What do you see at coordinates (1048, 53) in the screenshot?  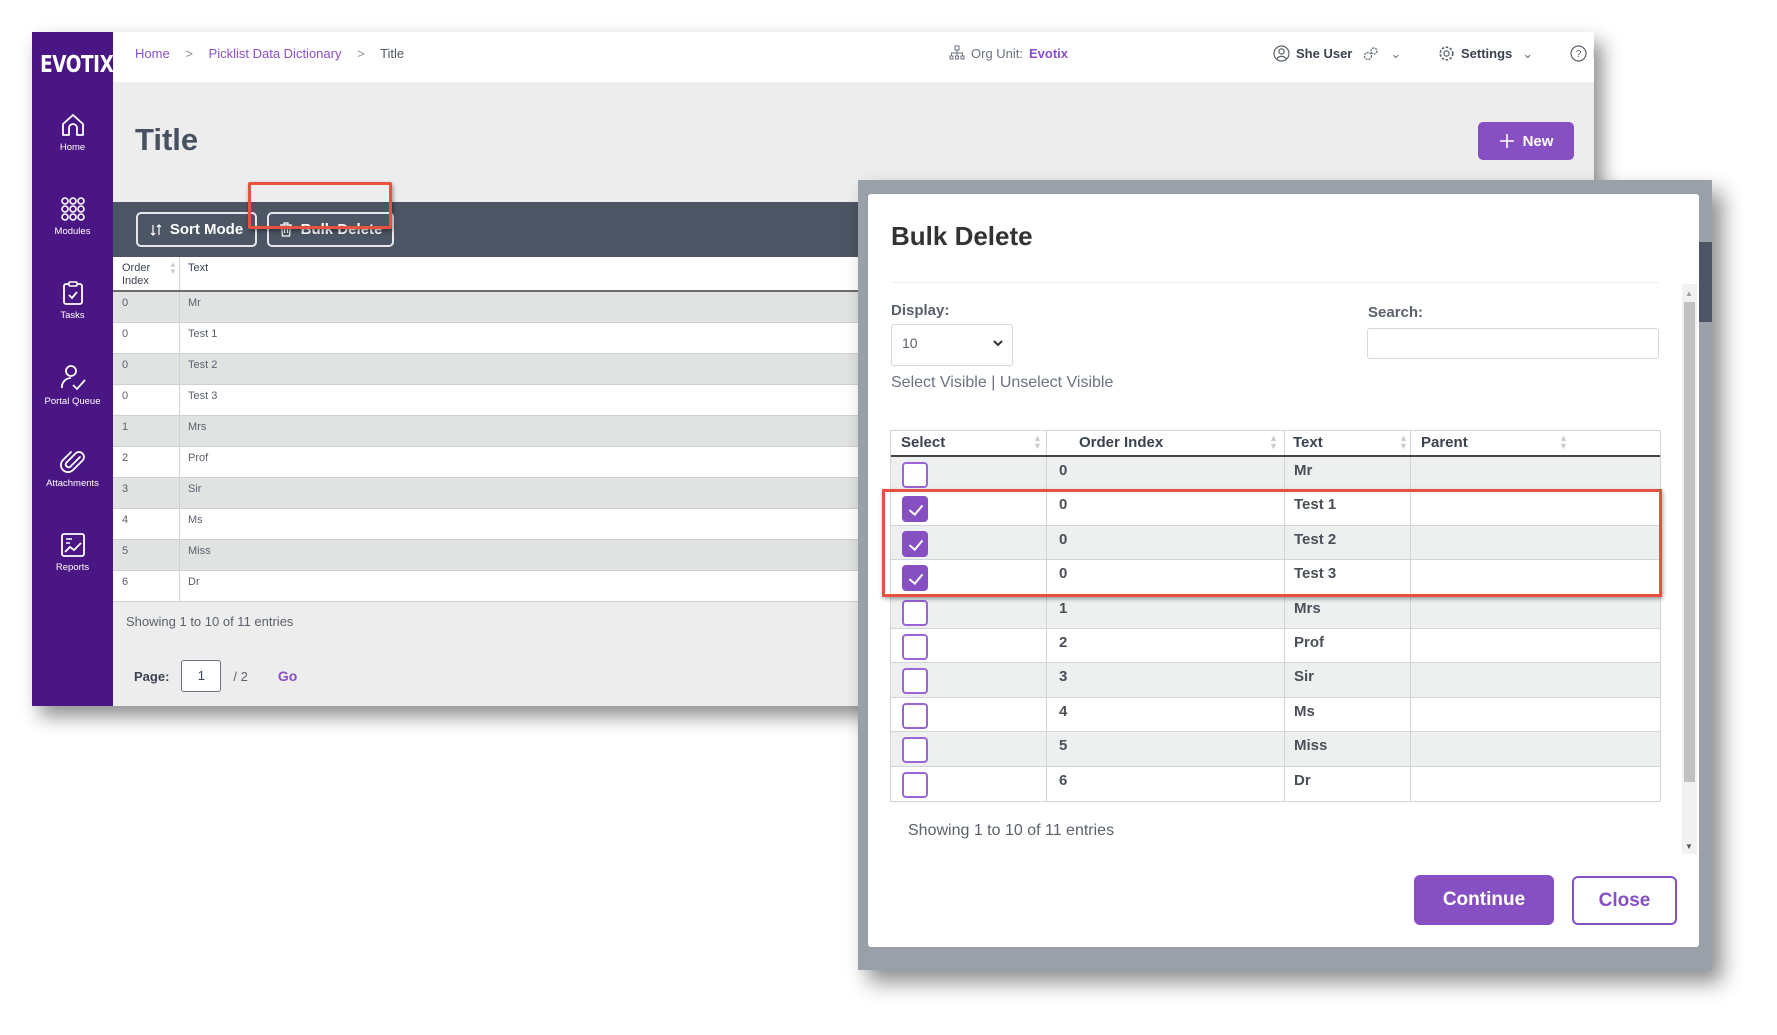 I see `org-unit-value: Evotix` at bounding box center [1048, 53].